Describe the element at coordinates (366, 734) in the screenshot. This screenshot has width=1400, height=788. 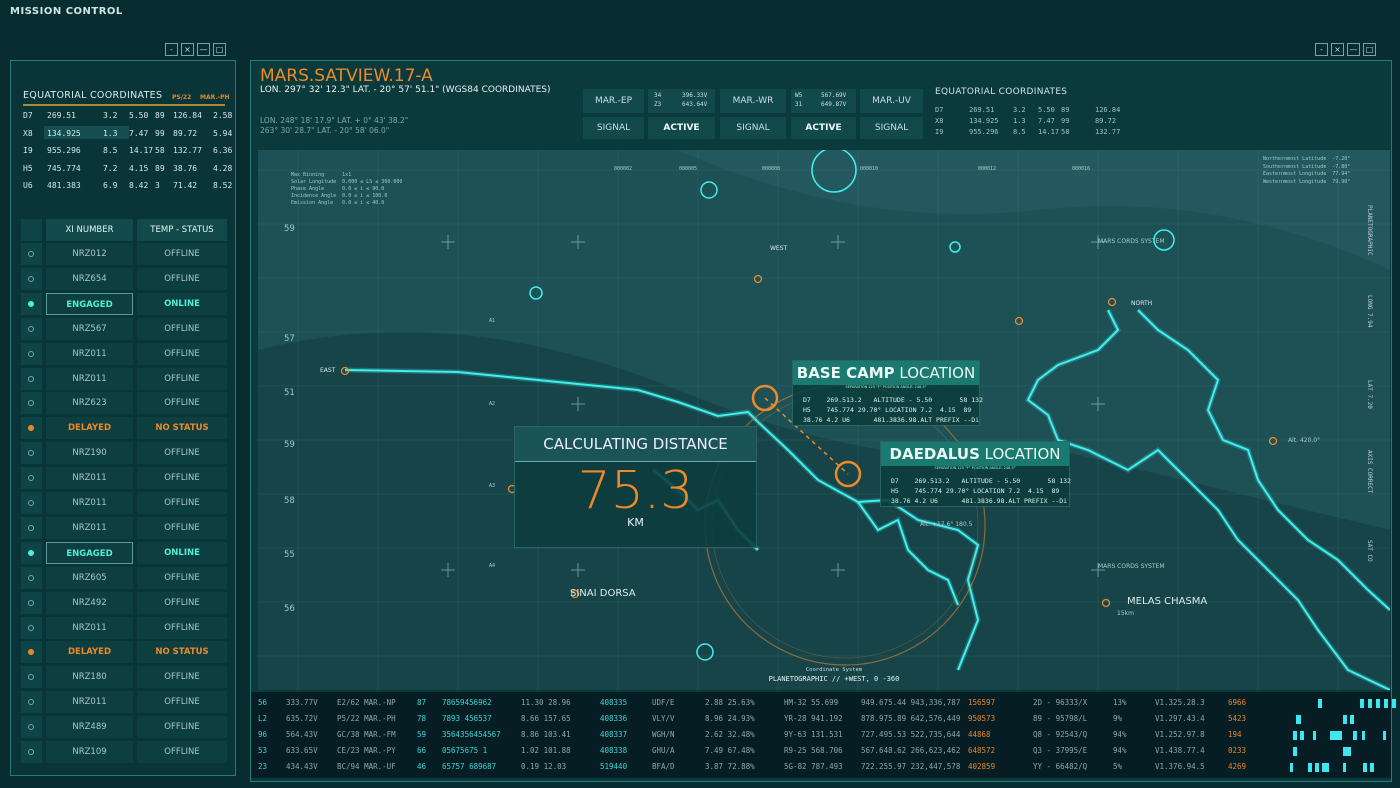
I see `table-cell: GC/38 MAR.-FM` at that location.